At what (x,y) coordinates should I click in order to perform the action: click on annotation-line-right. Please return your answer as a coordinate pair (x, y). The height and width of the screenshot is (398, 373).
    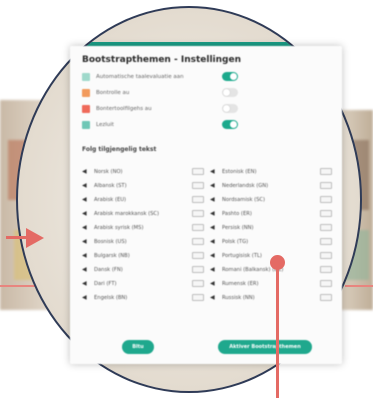
    Looking at the image, I should click on (359, 286).